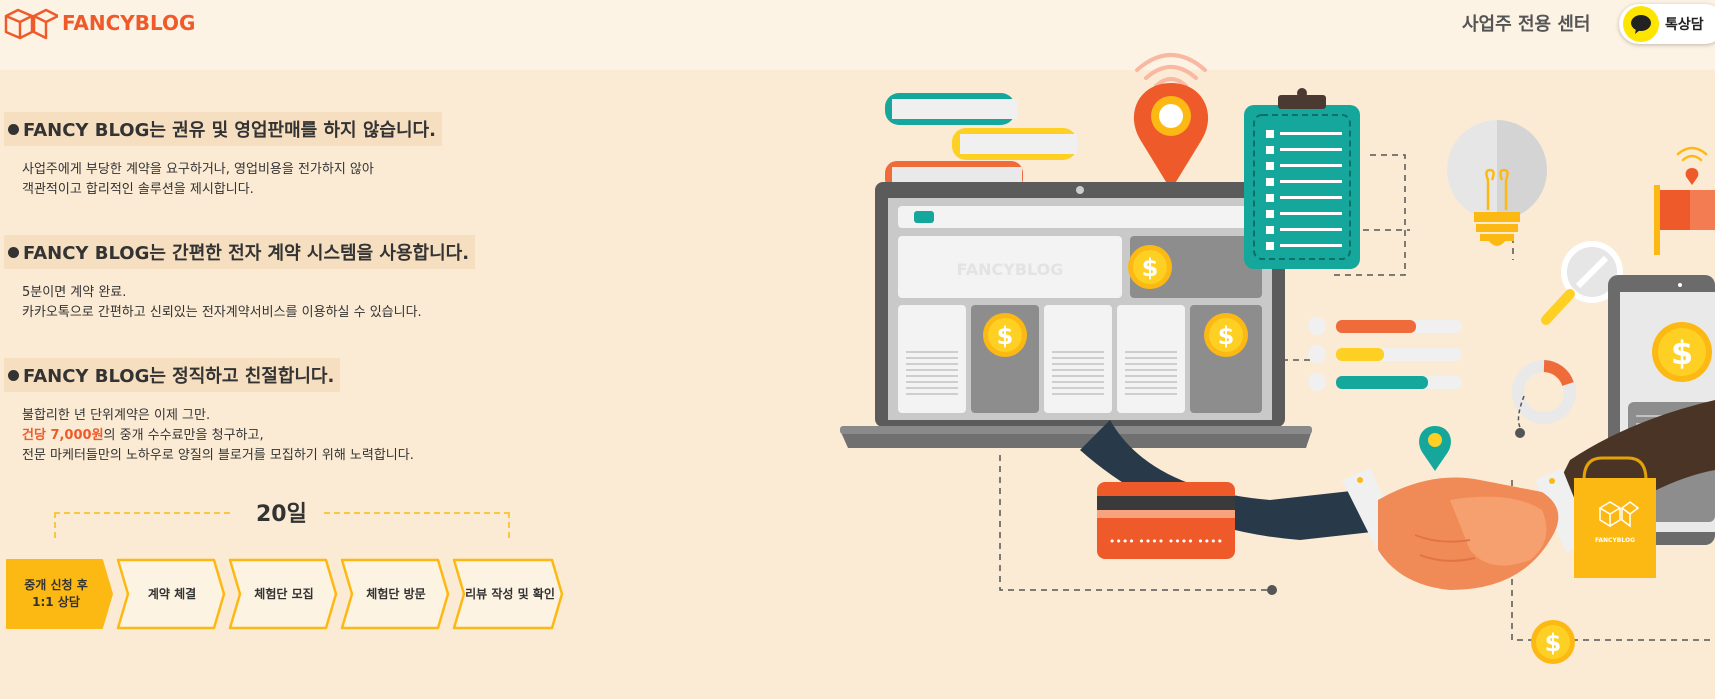  What do you see at coordinates (116, 415) in the screenshot?
I see `body-line: 불합리한 년 단위계약은 이제 그만.` at bounding box center [116, 415].